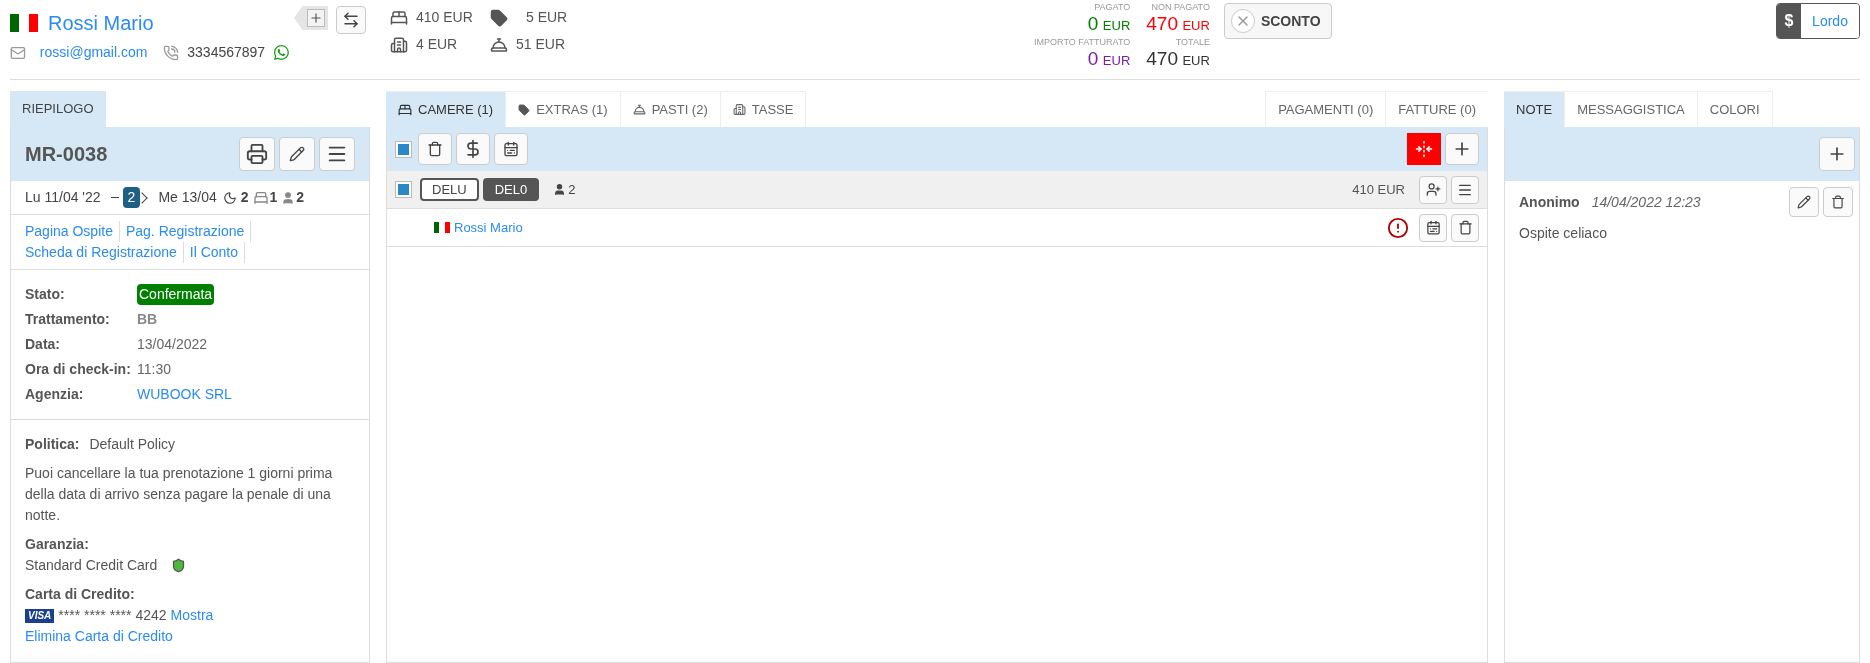  I want to click on panel-link: Il Conto, so click(217, 252).